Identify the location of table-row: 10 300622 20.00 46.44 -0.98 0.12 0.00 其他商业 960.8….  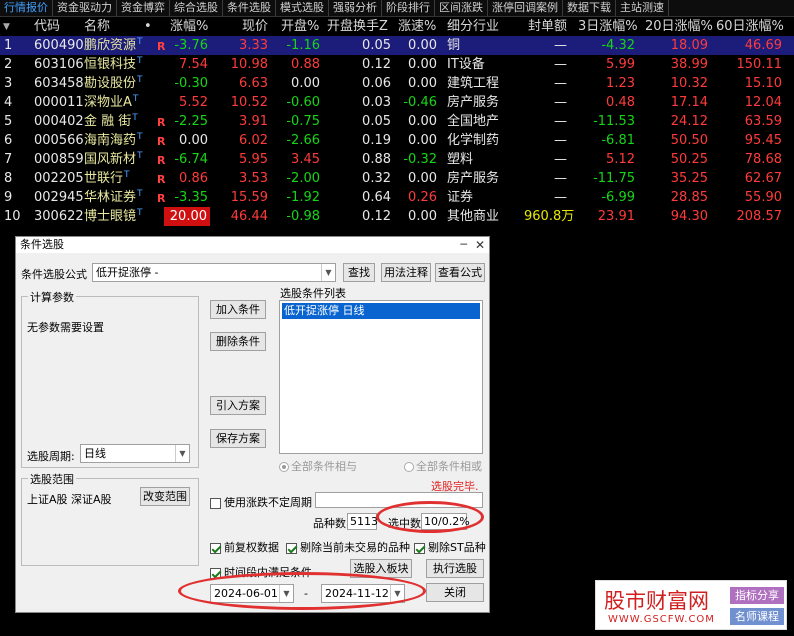
(397, 216).